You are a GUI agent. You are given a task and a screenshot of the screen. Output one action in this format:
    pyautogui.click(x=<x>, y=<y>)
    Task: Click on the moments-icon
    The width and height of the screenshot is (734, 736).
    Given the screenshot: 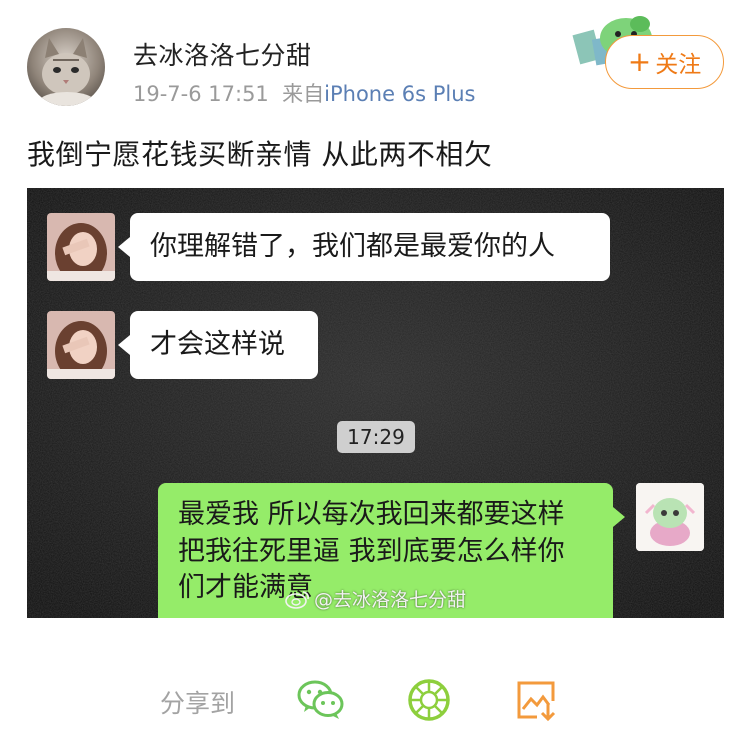 What is the action you would take?
    pyautogui.click(x=429, y=700)
    